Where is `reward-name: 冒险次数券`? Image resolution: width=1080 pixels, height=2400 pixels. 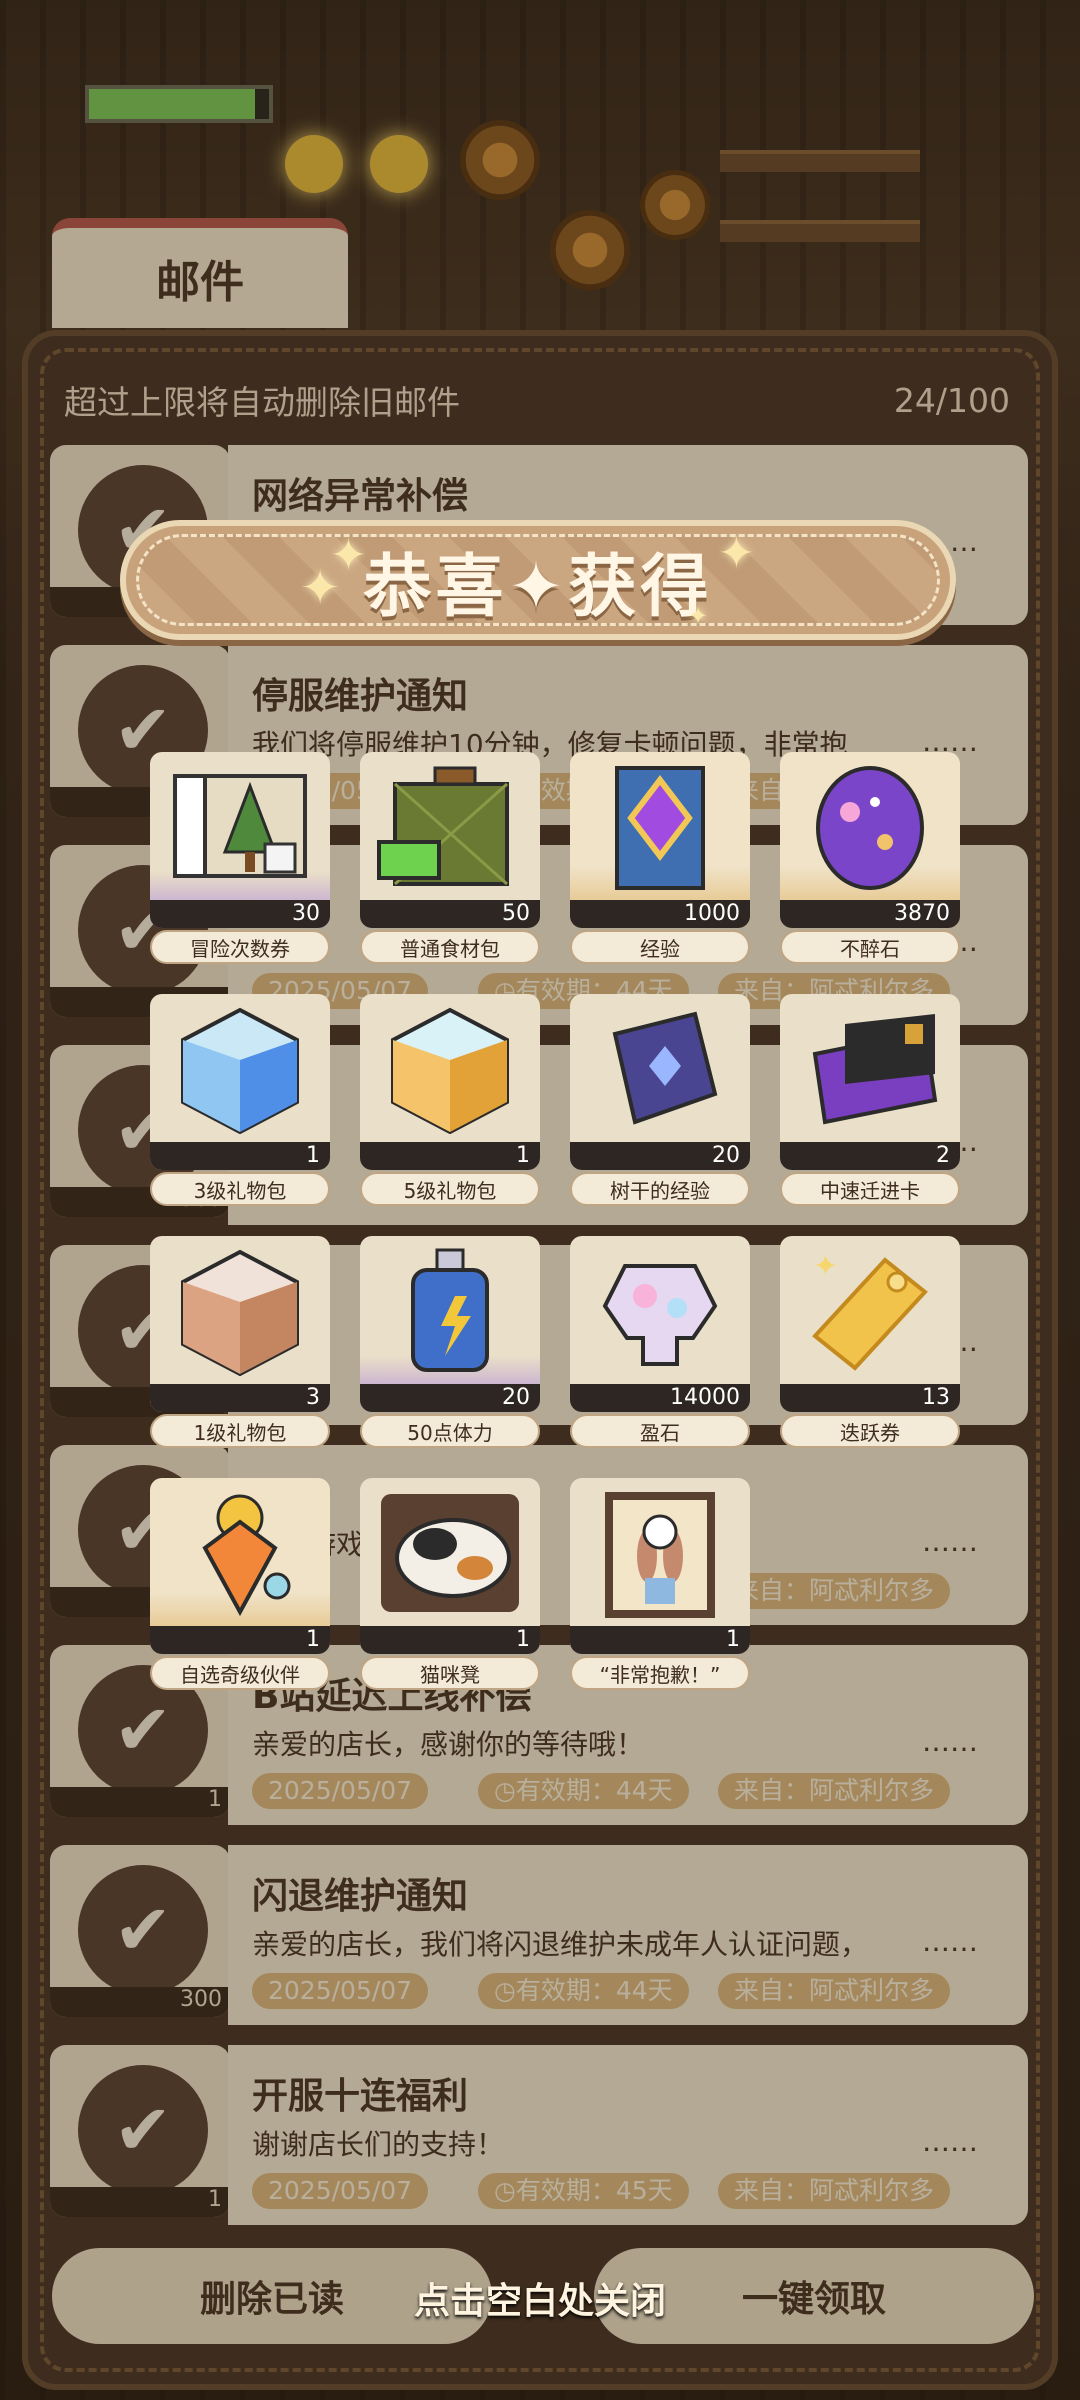 reward-name: 冒险次数券 is located at coordinates (240, 947).